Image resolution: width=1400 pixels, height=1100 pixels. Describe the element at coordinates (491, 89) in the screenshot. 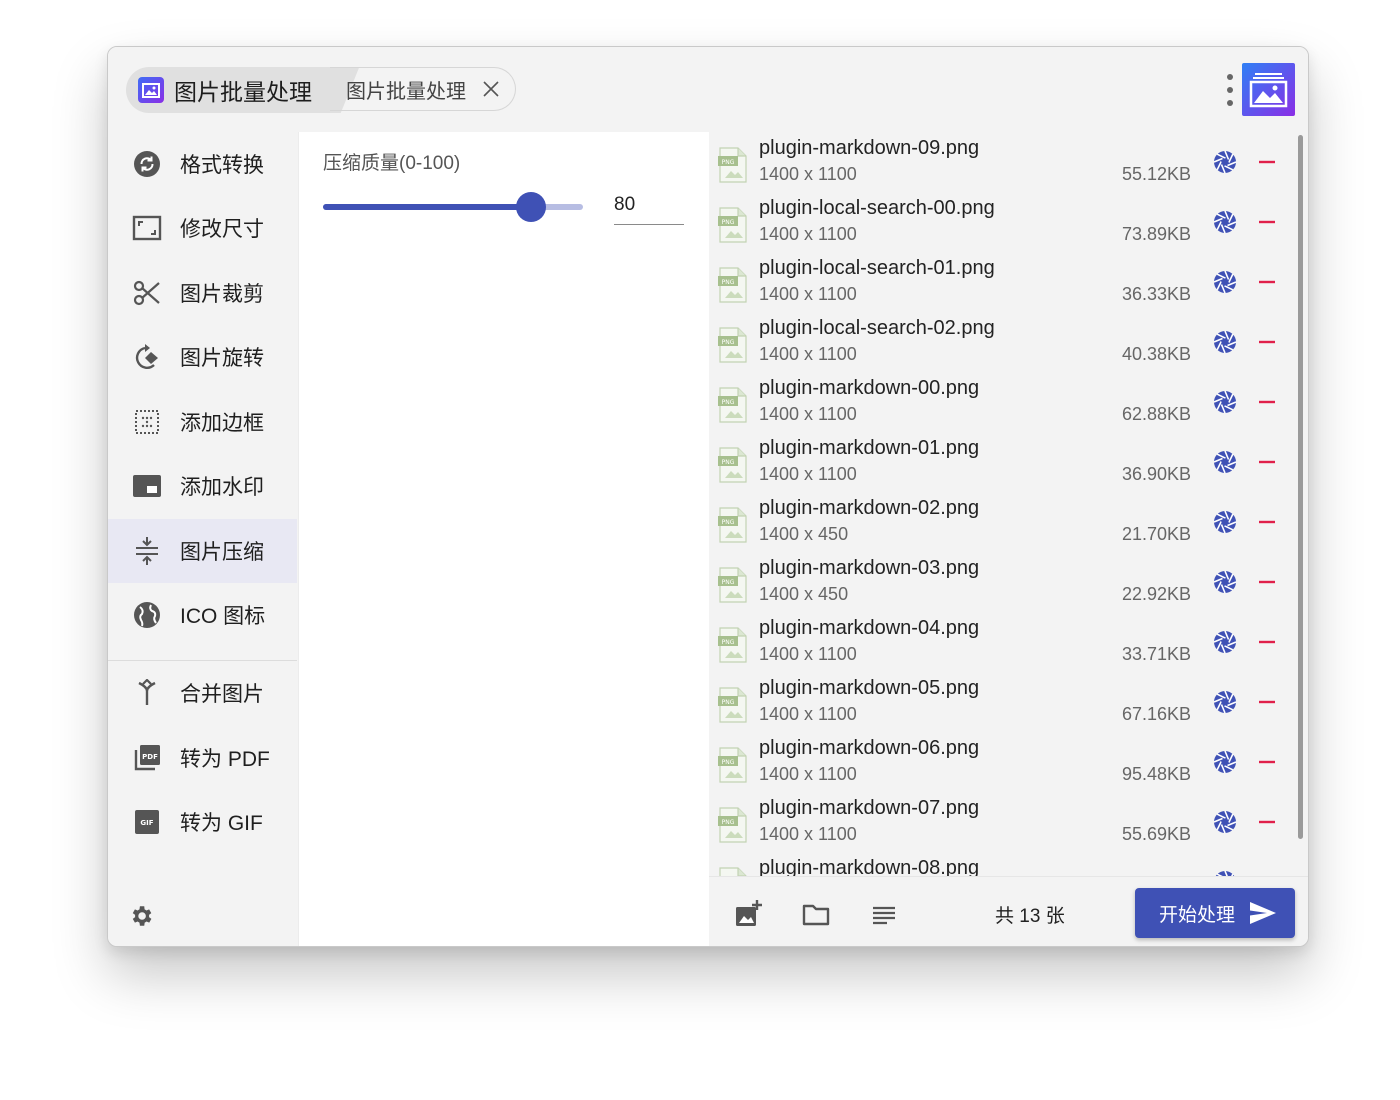

I see `close-icon` at that location.